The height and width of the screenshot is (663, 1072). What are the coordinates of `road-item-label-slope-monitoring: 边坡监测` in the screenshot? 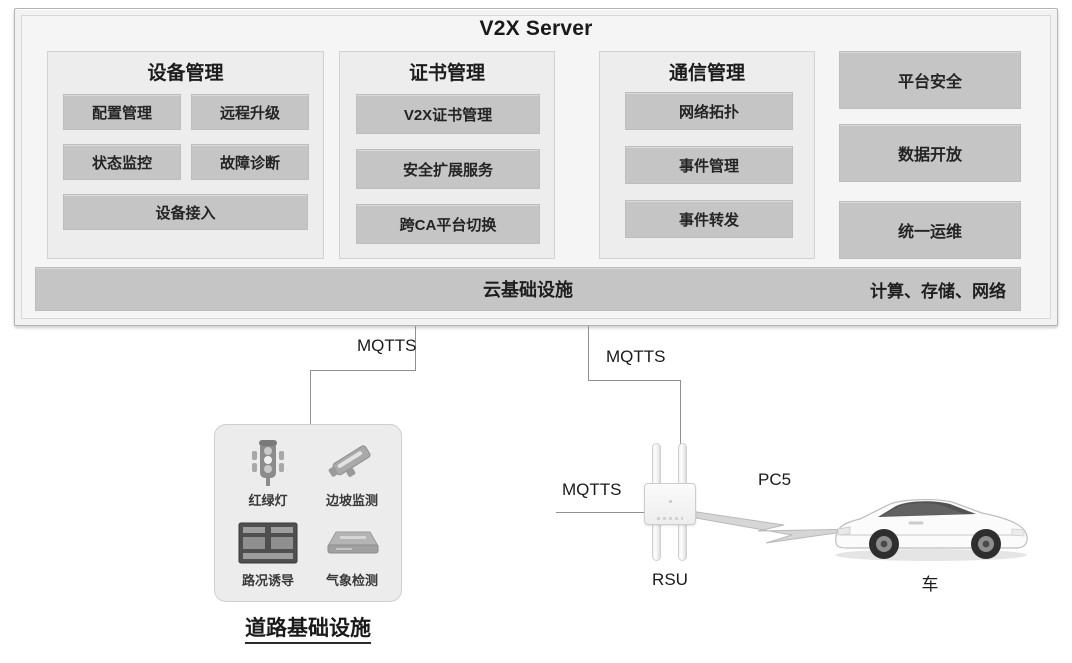 It's located at (351, 500).